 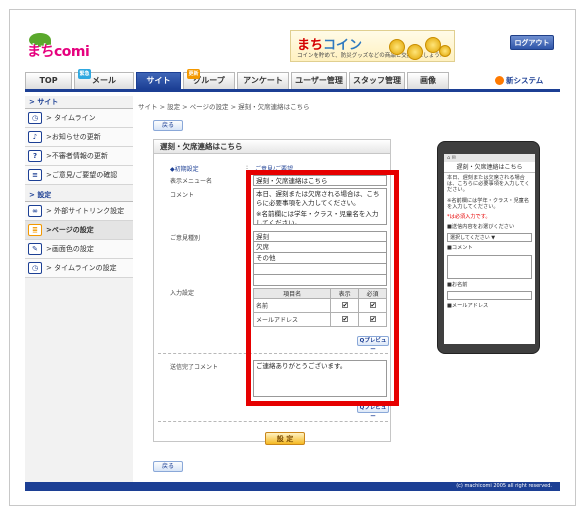 What do you see at coordinates (469, 217) in the screenshot?
I see `phone-required-note: *は必須入力です。` at bounding box center [469, 217].